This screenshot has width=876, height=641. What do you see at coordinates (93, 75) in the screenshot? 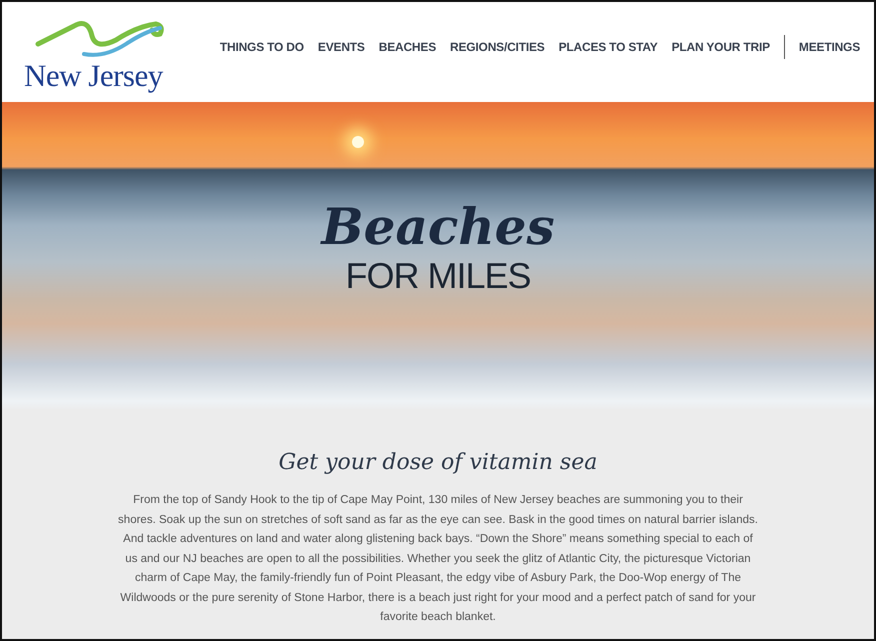
I see `logo-wordmark: New Jersey` at bounding box center [93, 75].